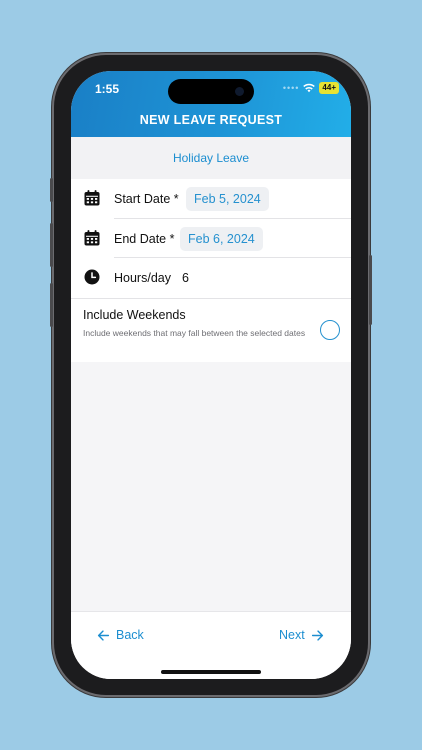 This screenshot has width=422, height=750. What do you see at coordinates (51, 190) in the screenshot?
I see `action-button` at bounding box center [51, 190].